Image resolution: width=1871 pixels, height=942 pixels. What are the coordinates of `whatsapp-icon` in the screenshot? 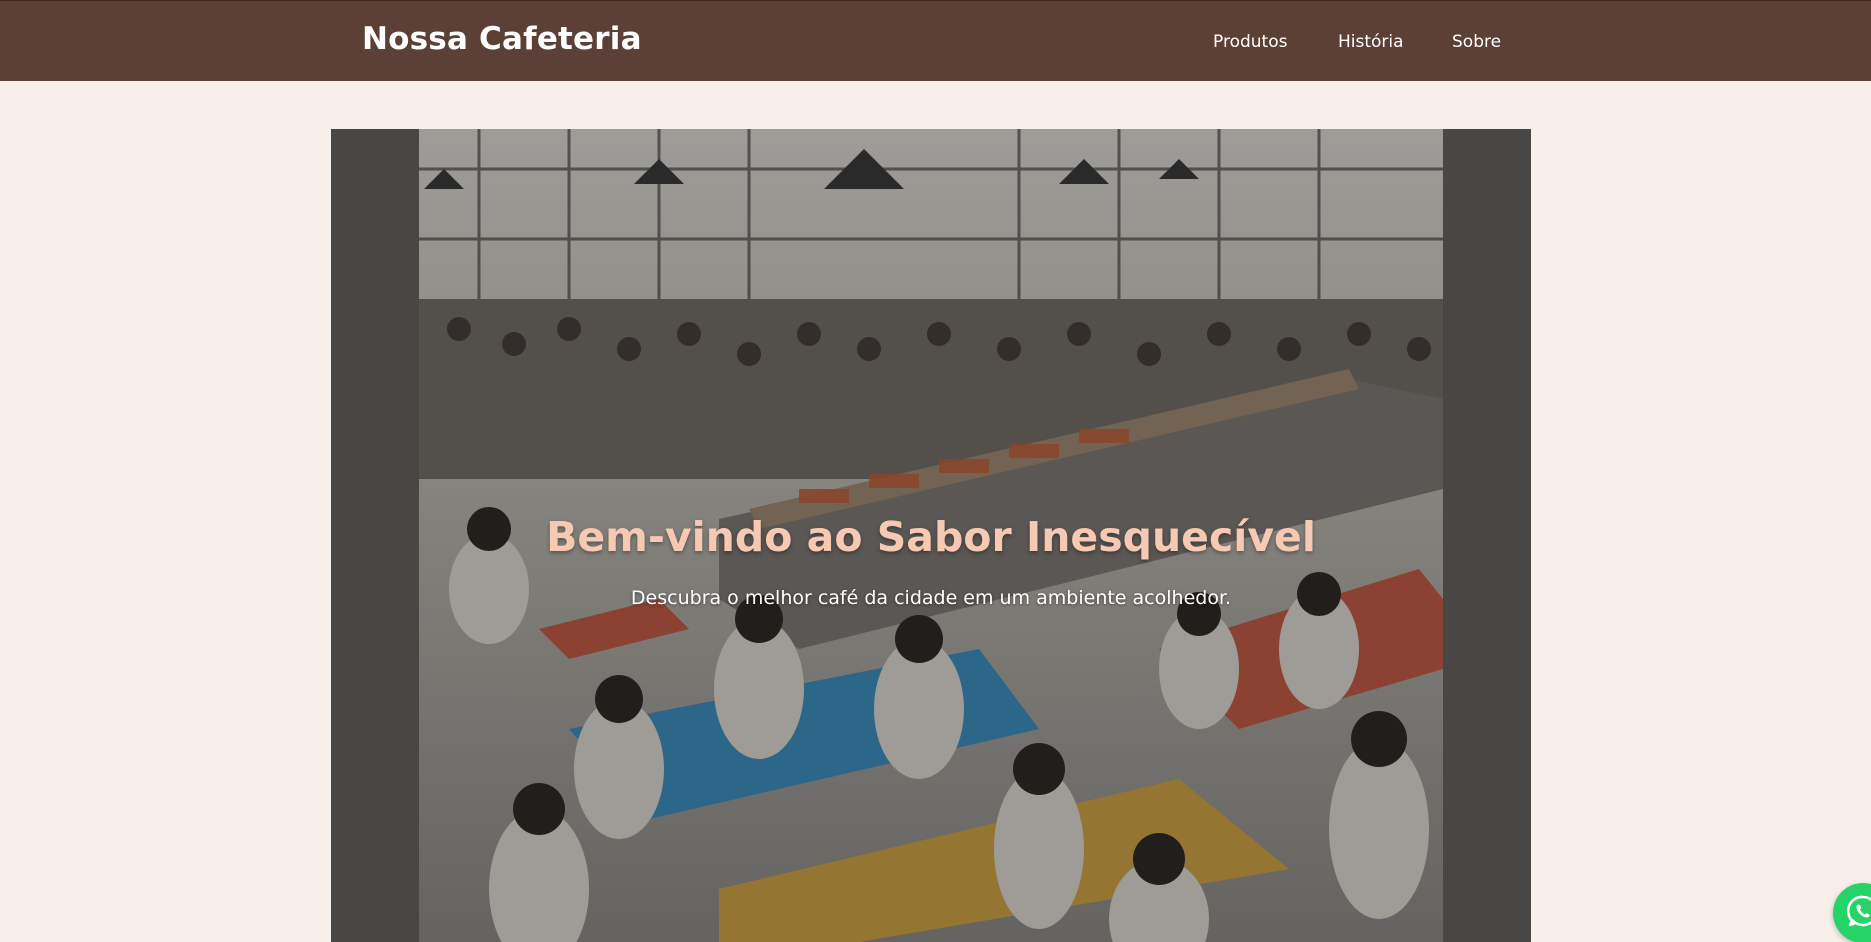 It's located at (1858, 913).